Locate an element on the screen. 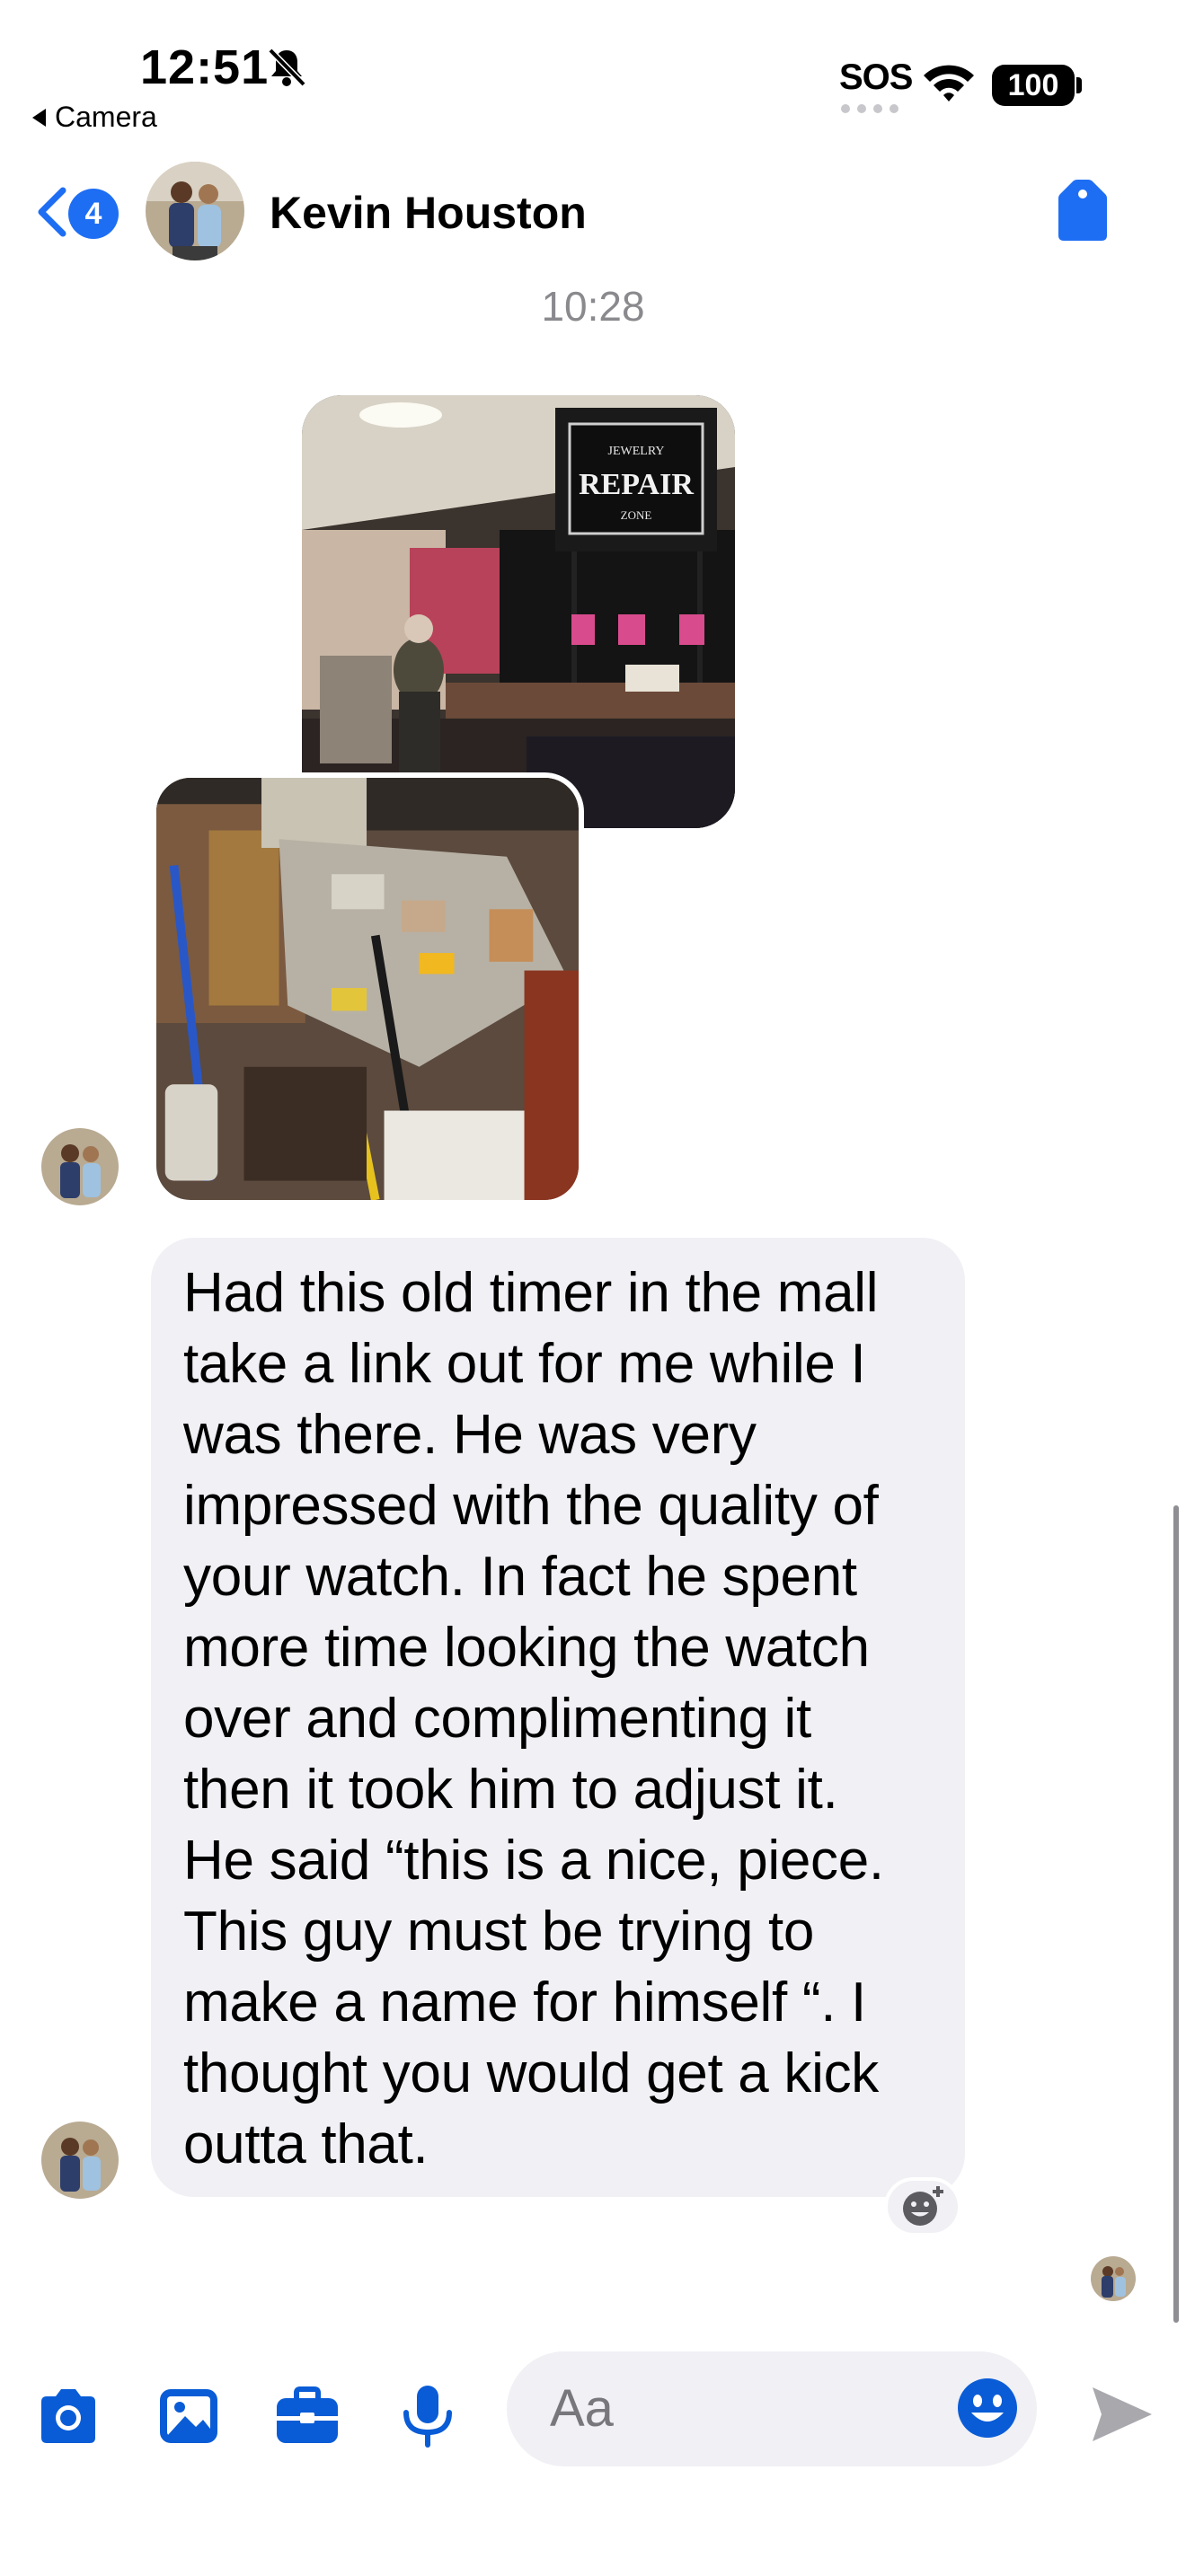 Image resolution: width=1186 pixels, height=2576 pixels. back-triangle-icon is located at coordinates (39, 117).